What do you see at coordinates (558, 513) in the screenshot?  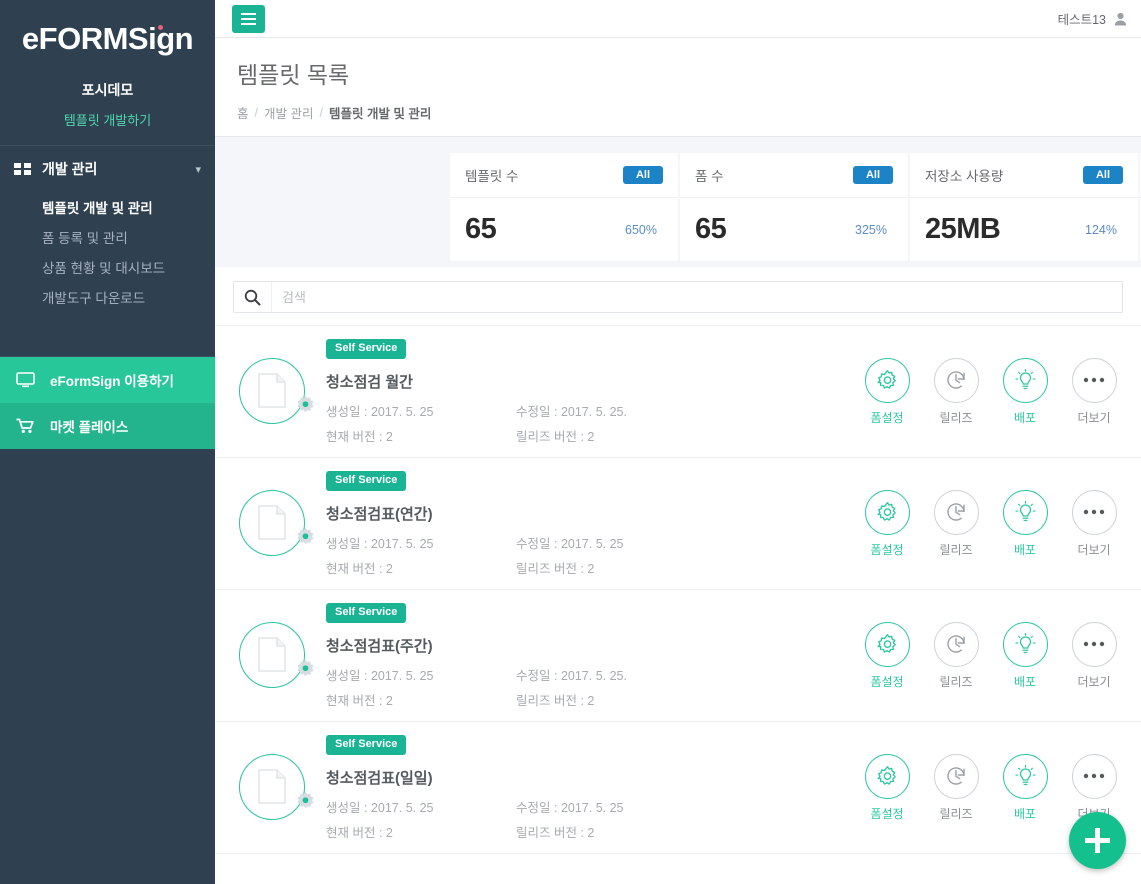 I see `template-title: 청소점검표(연간)` at bounding box center [558, 513].